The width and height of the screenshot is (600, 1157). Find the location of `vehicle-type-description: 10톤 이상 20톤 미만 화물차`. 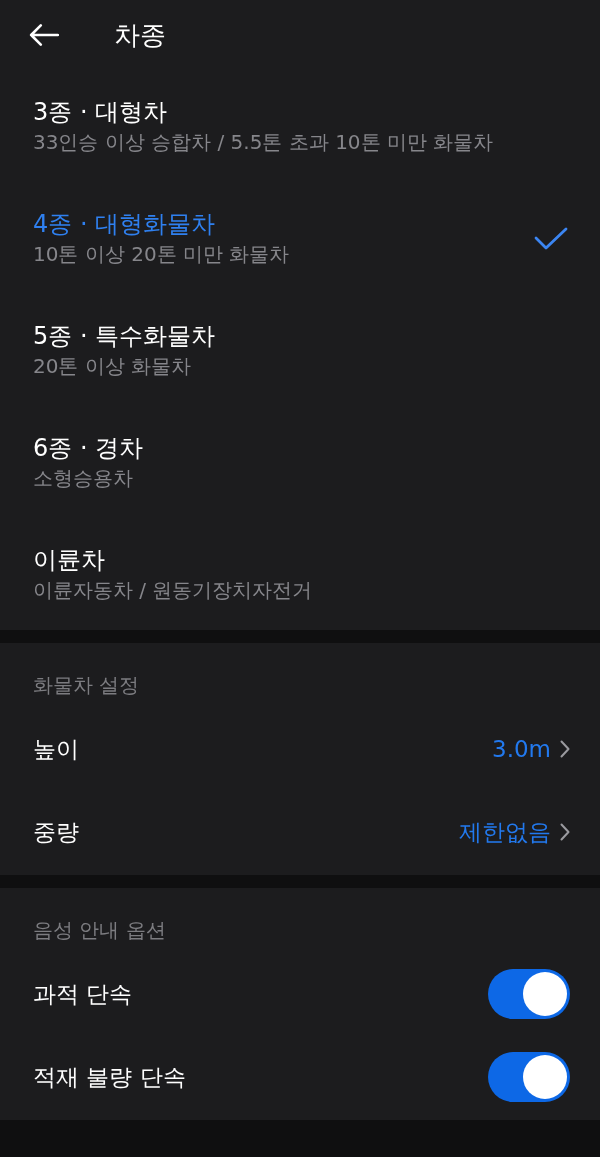

vehicle-type-description: 10톤 이상 20톤 미만 화물차 is located at coordinates (161, 254).